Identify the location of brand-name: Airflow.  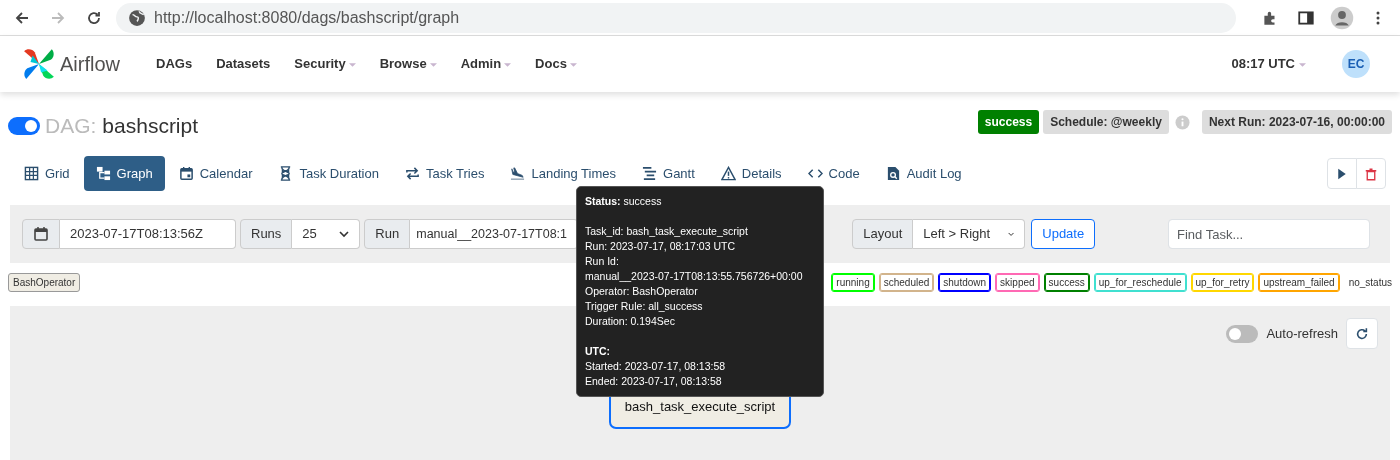
(90, 64).